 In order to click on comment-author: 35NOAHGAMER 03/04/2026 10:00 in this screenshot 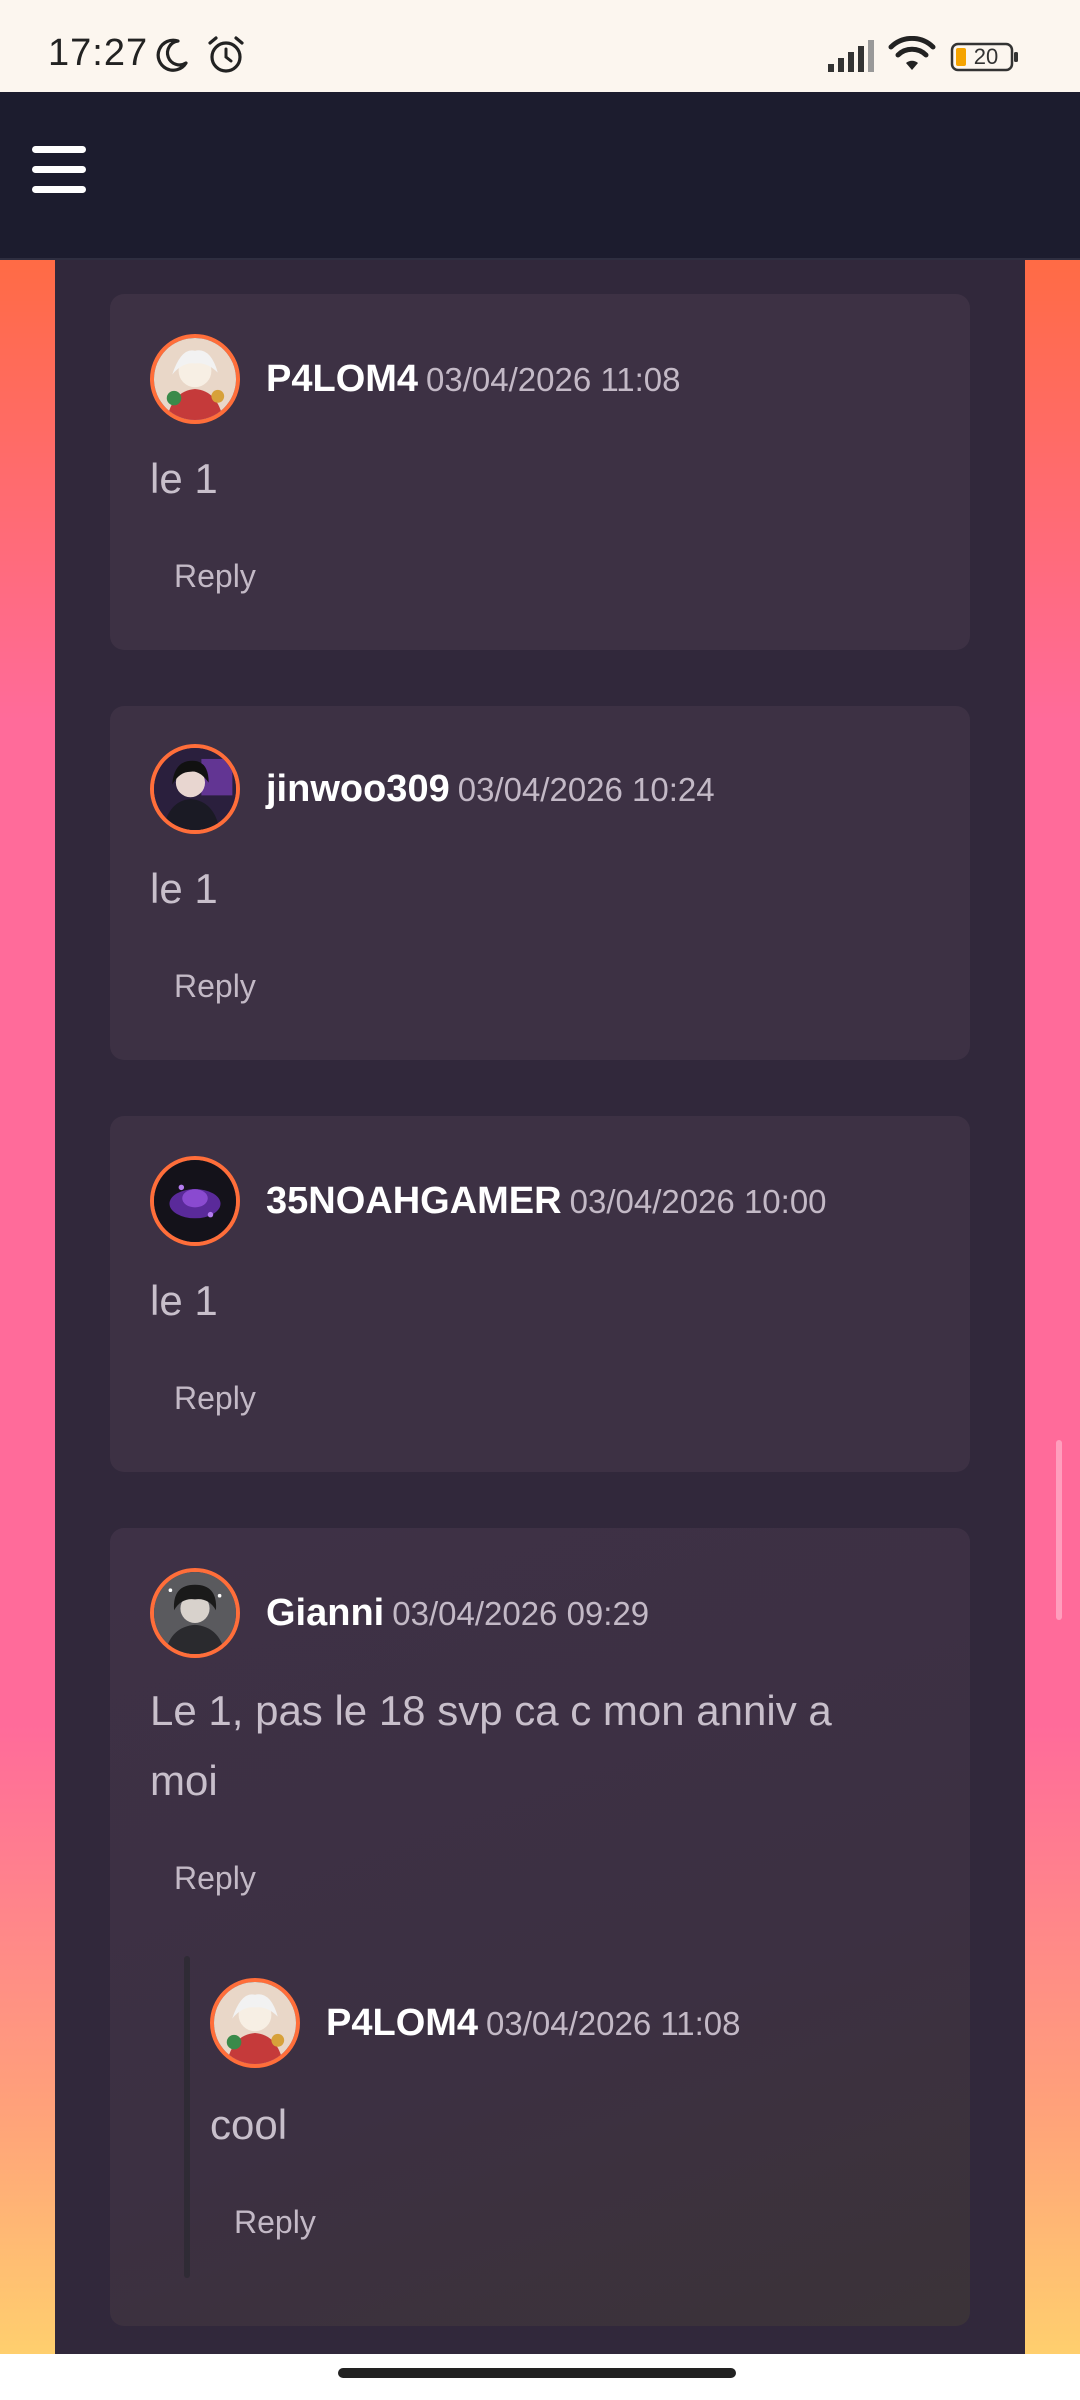, I will do `click(546, 1201)`.